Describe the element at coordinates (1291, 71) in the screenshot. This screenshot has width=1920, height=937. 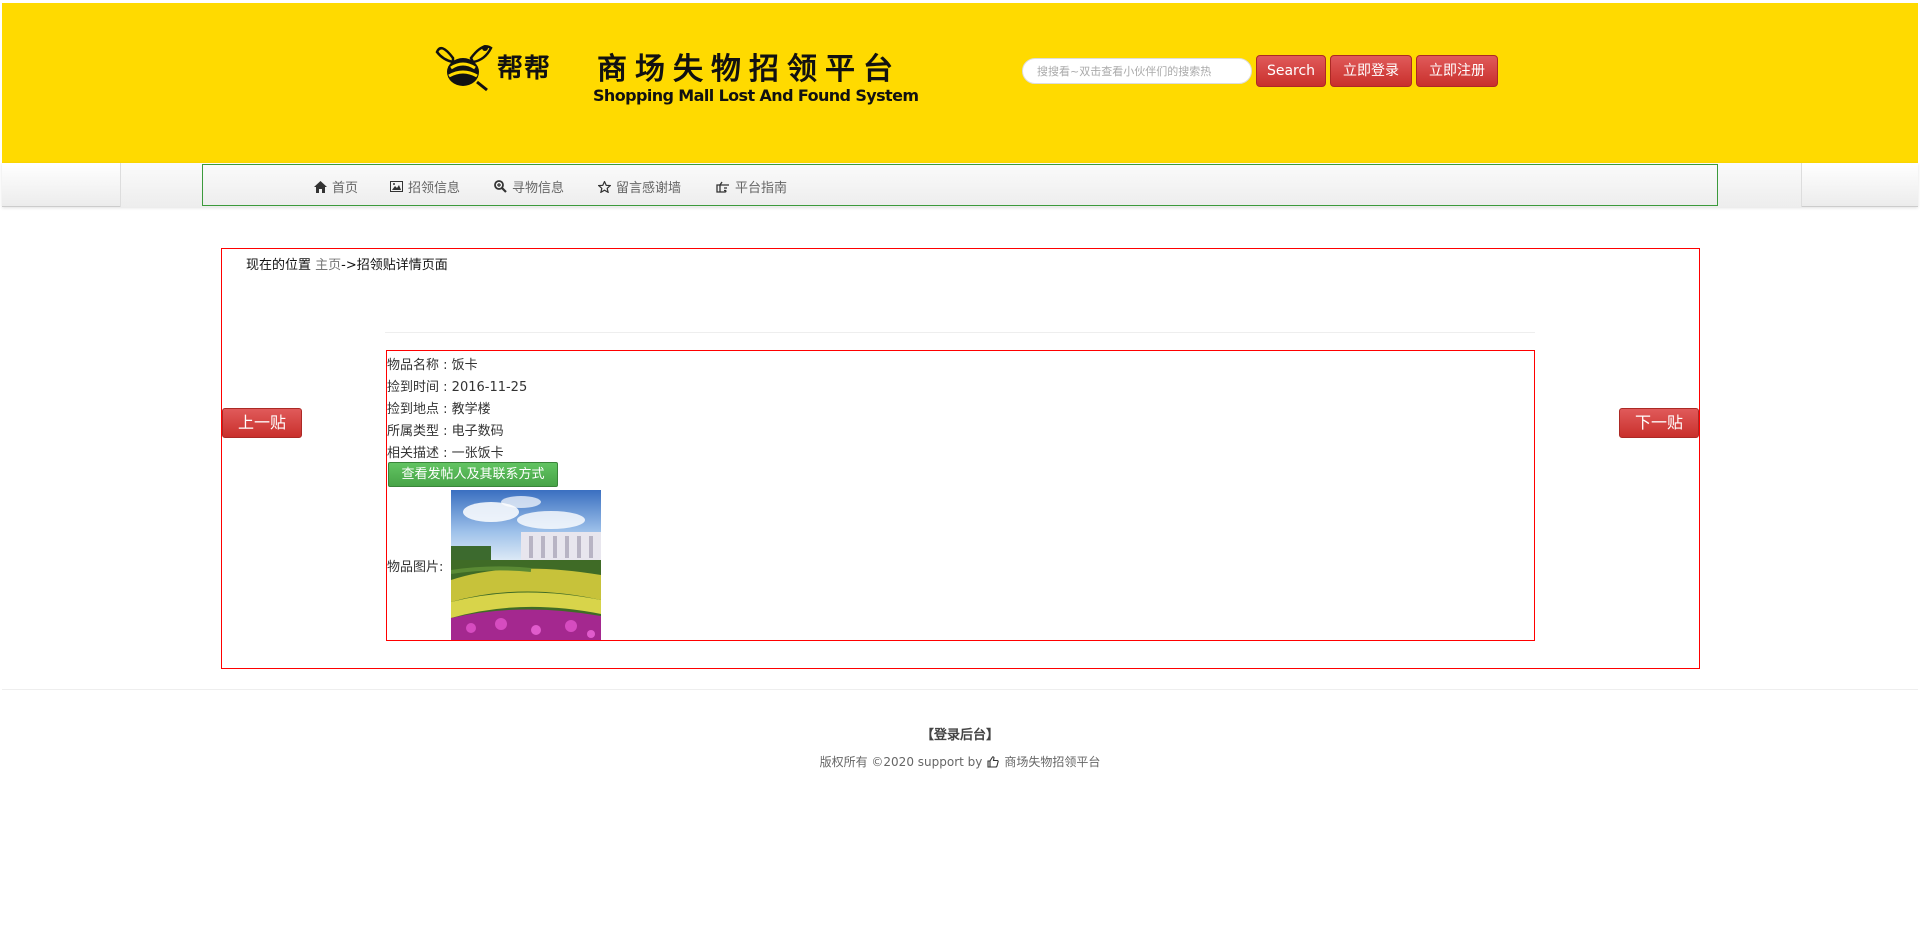
I see `search-button: Search` at that location.